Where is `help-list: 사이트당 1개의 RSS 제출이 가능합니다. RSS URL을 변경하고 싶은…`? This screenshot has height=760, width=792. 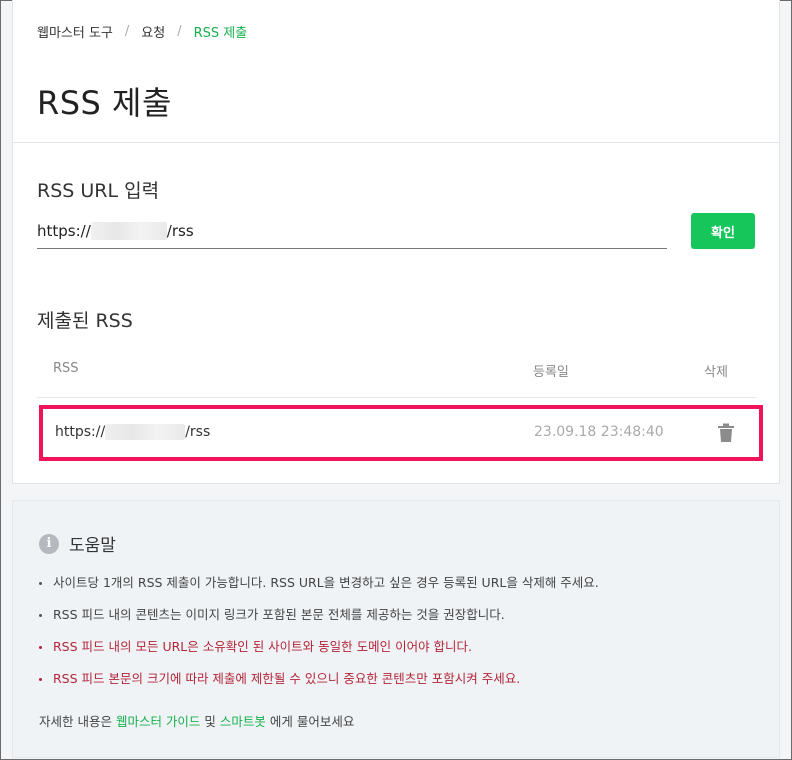
help-list: 사이트당 1개의 RSS 제출이 가능합니다. RSS URL을 변경하고 싶은… is located at coordinates (319, 637).